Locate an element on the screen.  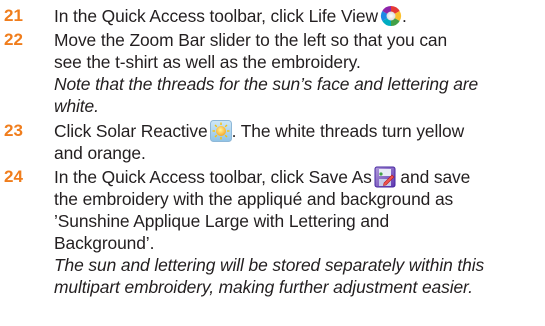
step-number: 21 is located at coordinates (13, 15).